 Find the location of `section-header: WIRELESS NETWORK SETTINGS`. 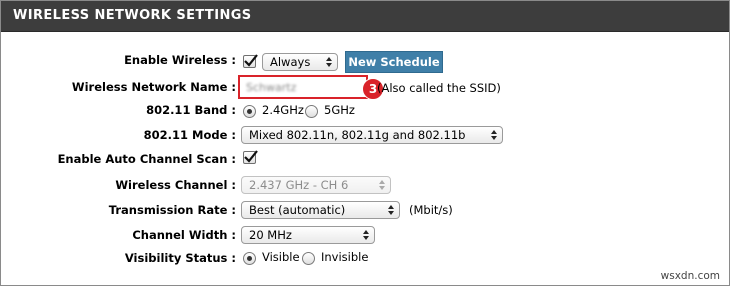

section-header: WIRELESS NETWORK SETTINGS is located at coordinates (365, 16).